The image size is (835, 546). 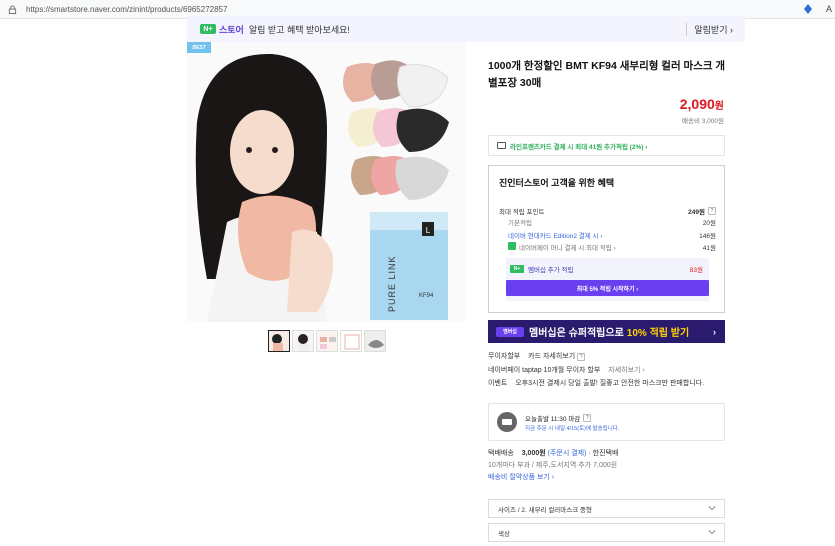 I want to click on benefit-label: 네이버 현대카드 Edition2 결제 시 ›, so click(x=550, y=235).